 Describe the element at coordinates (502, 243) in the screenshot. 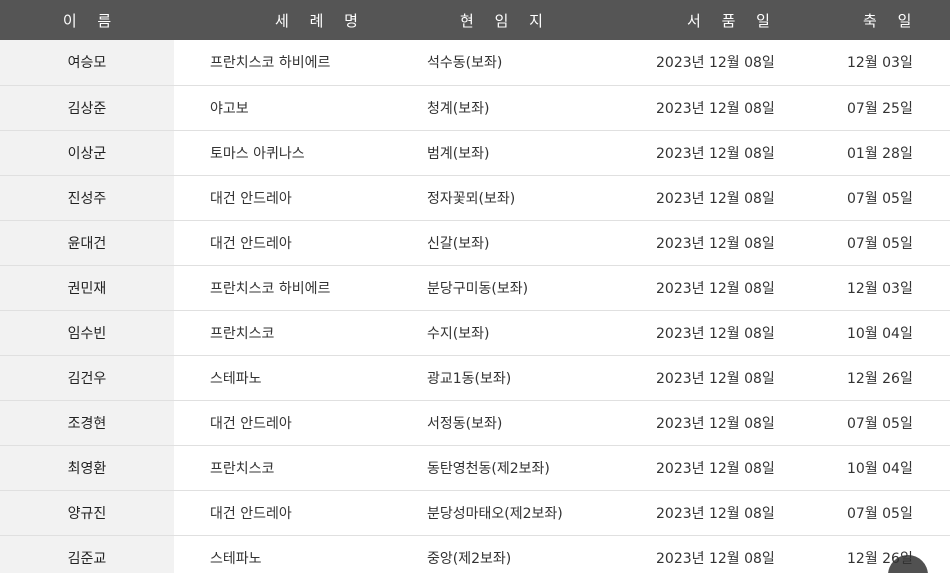

I see `row-parish-cell: 신갈(보좌)` at that location.